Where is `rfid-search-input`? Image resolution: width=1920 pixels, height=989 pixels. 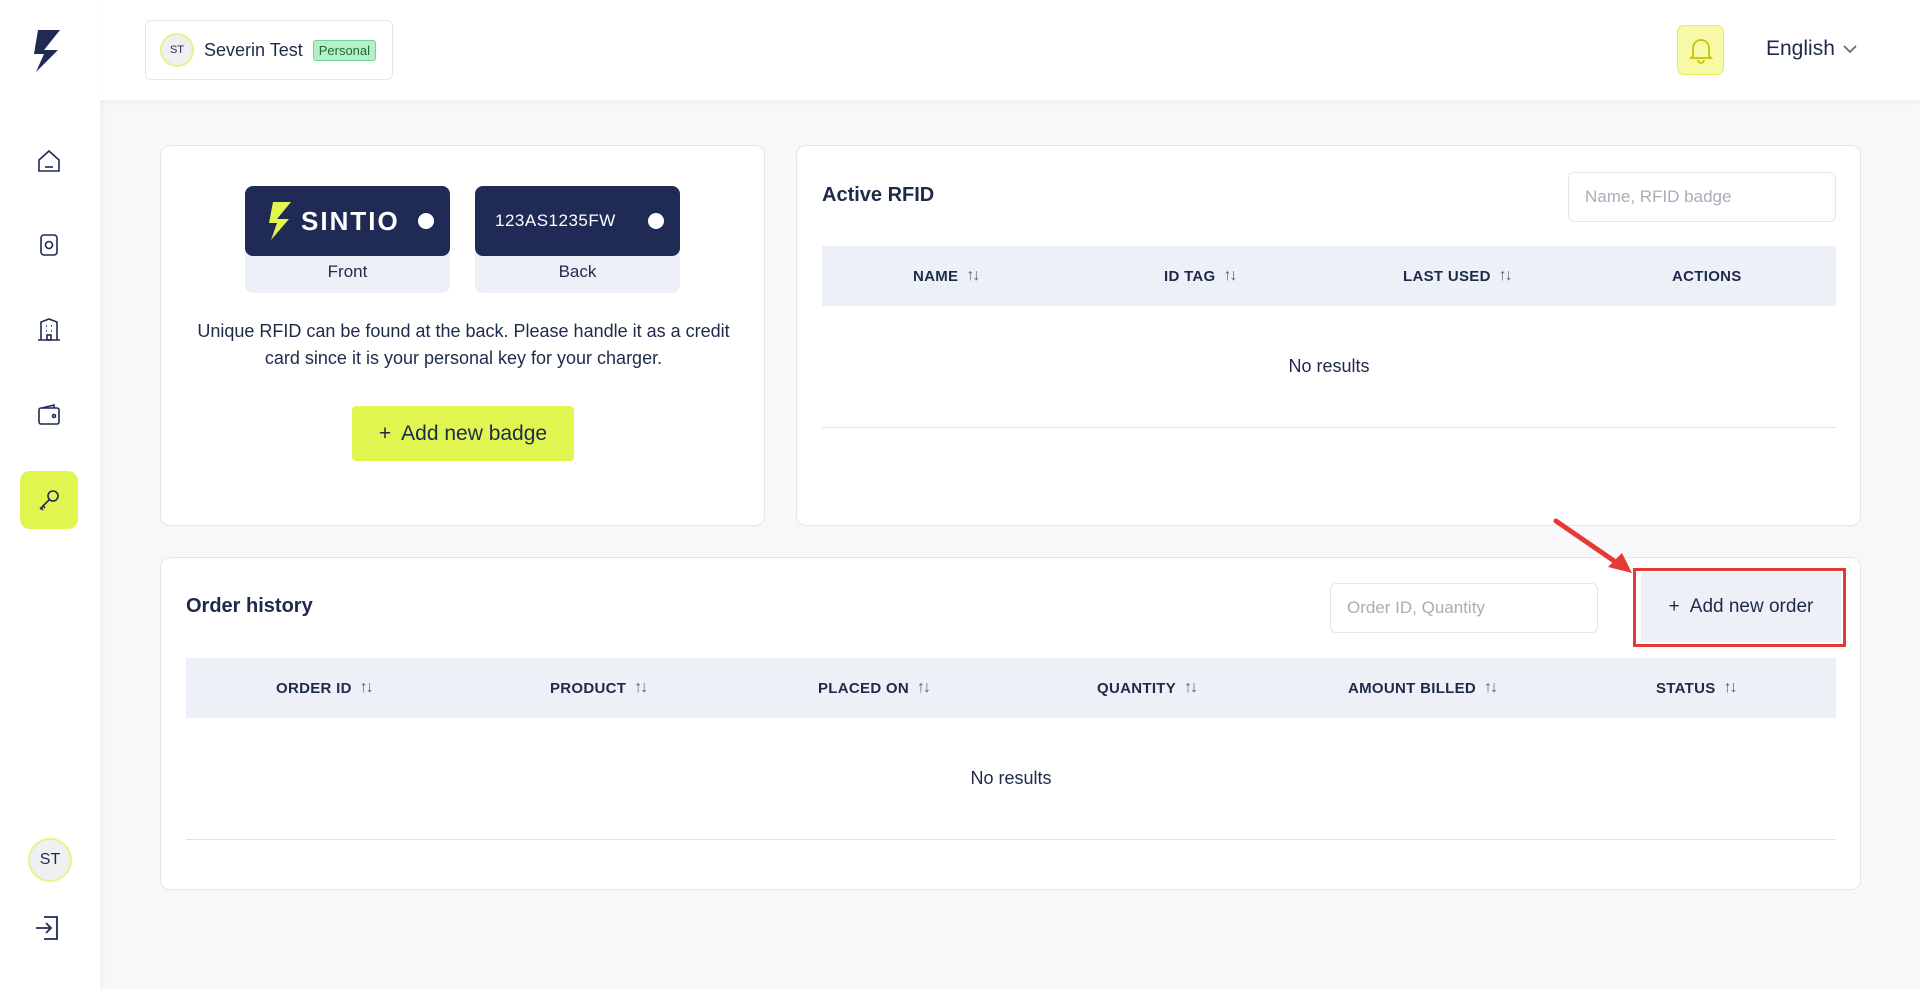
rfid-search-input is located at coordinates (1702, 197).